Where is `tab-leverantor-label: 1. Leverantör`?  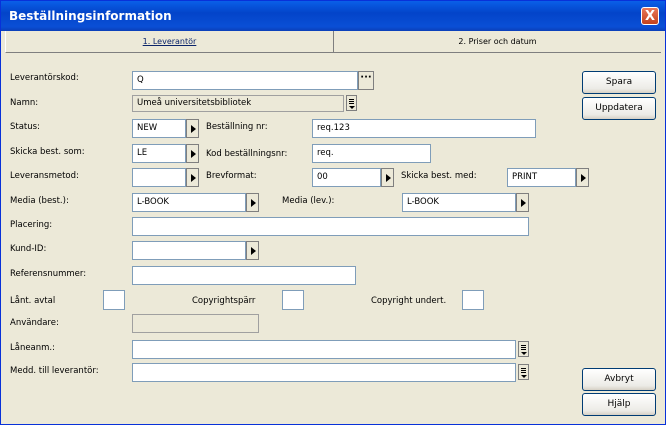
tab-leverantor-label: 1. Leverantör is located at coordinates (169, 41).